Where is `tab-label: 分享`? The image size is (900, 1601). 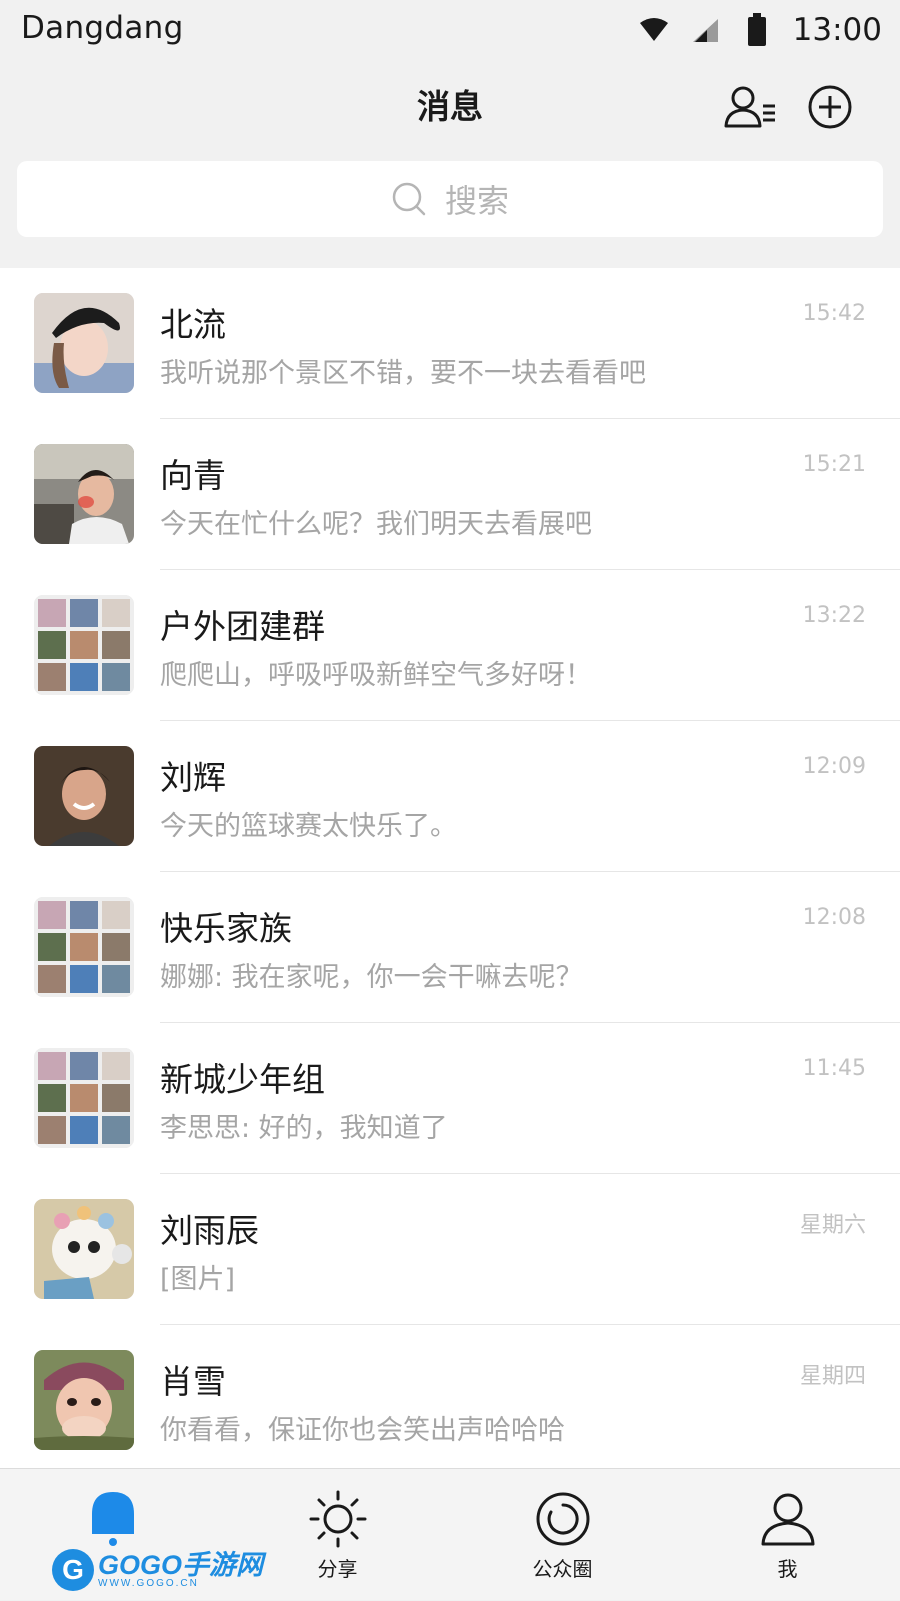
tab-label: 分享 is located at coordinates (337, 1569).